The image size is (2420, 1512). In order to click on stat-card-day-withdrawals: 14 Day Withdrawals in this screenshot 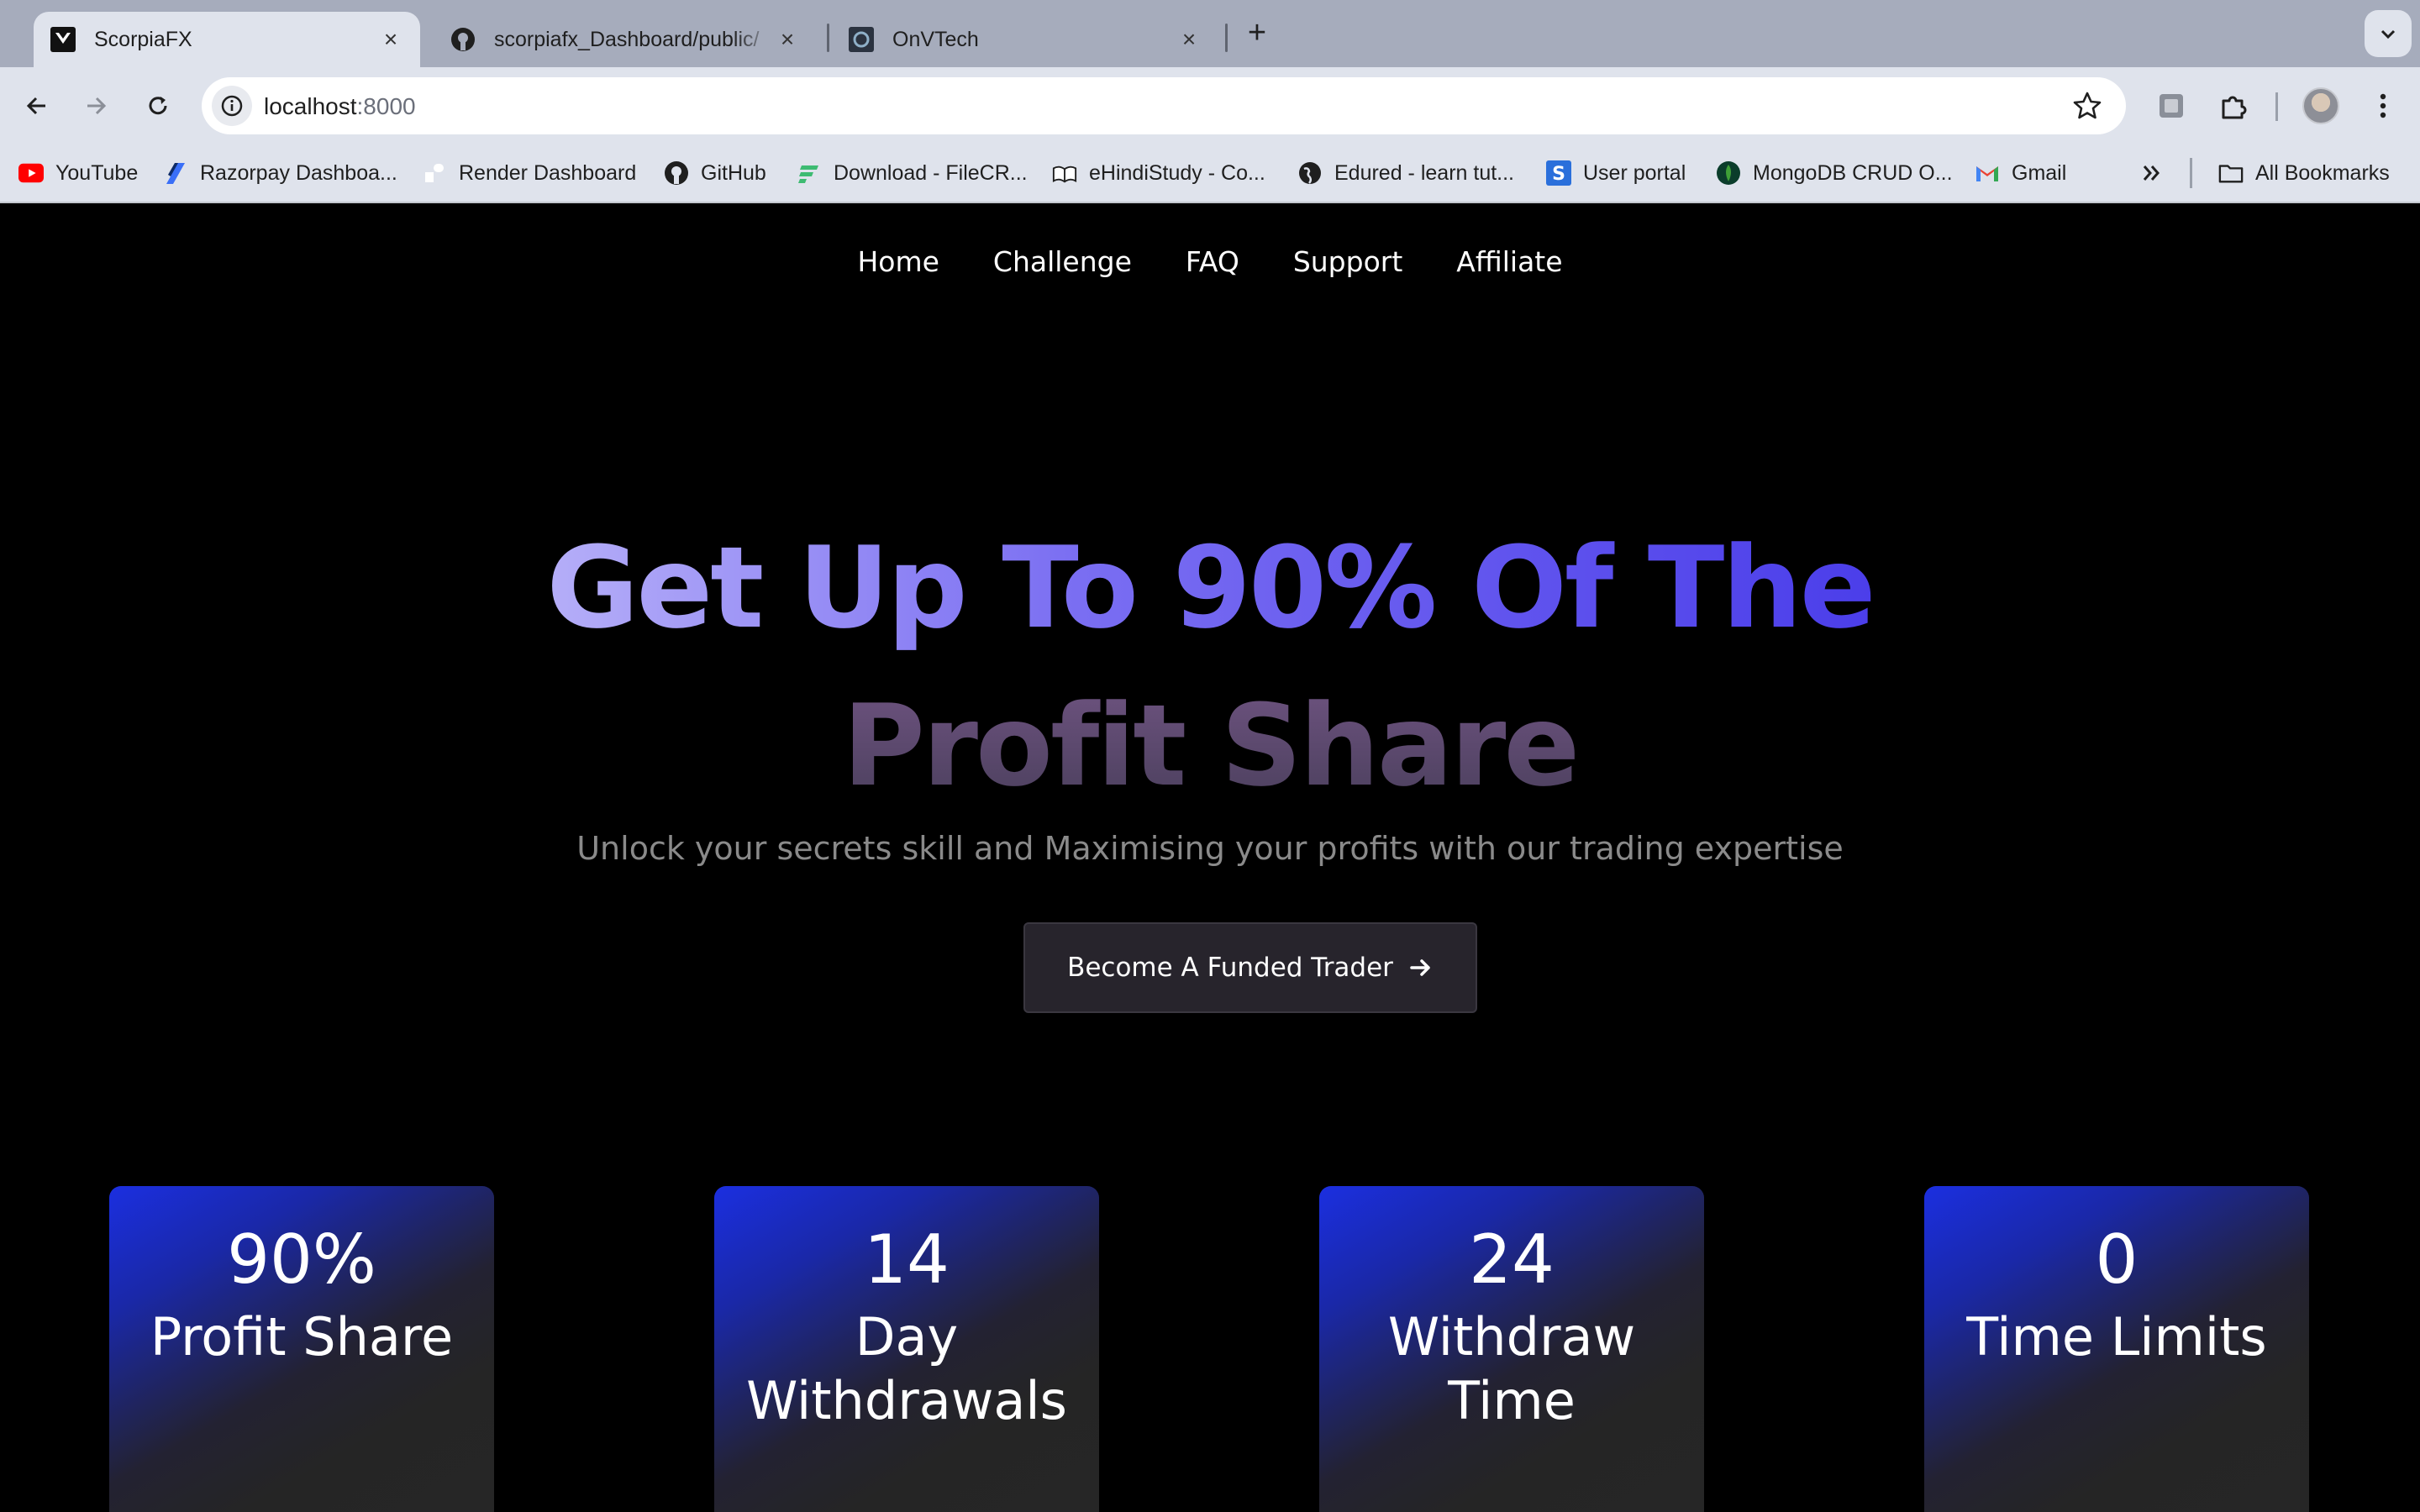, I will do `click(906, 1349)`.